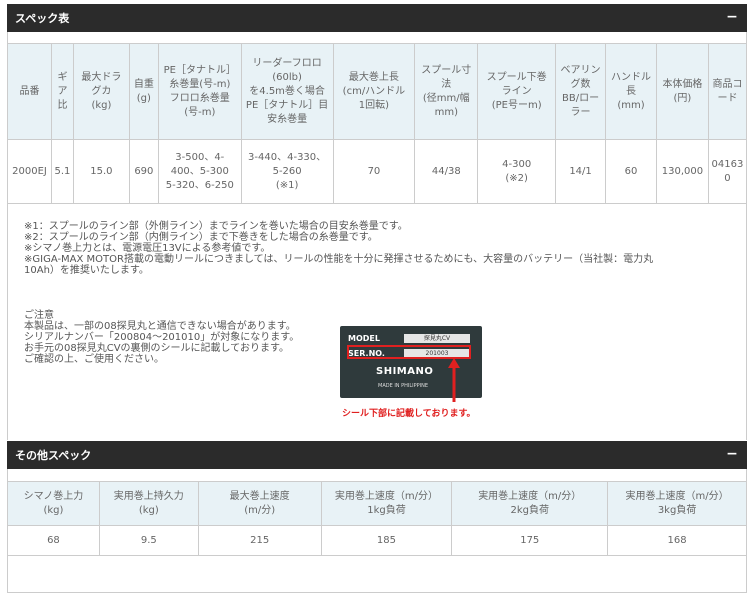  I want to click on table-cell-text: 0, so click(727, 178).